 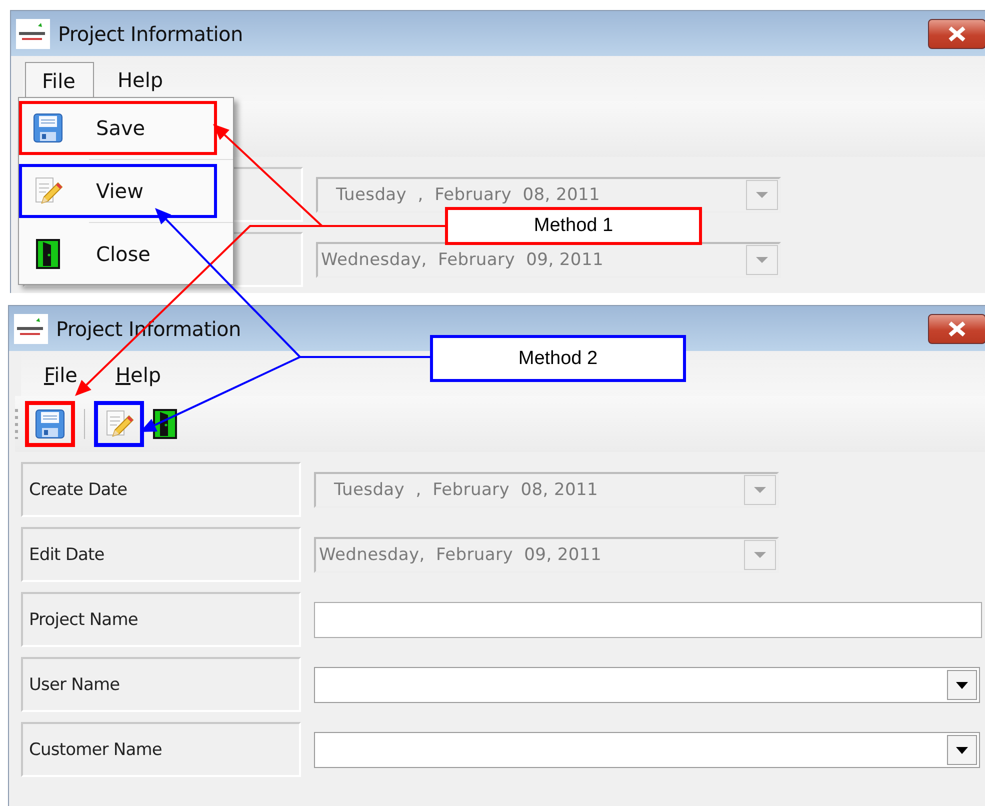 What do you see at coordinates (61, 376) in the screenshot?
I see `menu-item: File` at bounding box center [61, 376].